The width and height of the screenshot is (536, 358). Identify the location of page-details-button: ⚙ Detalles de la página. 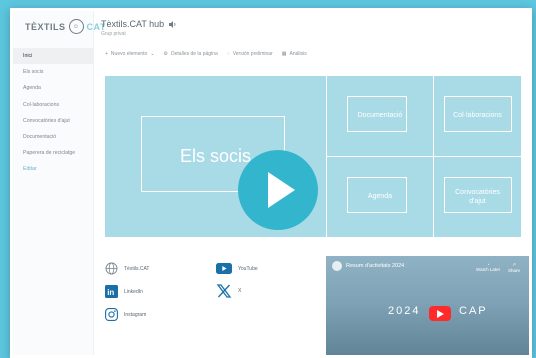
(191, 54).